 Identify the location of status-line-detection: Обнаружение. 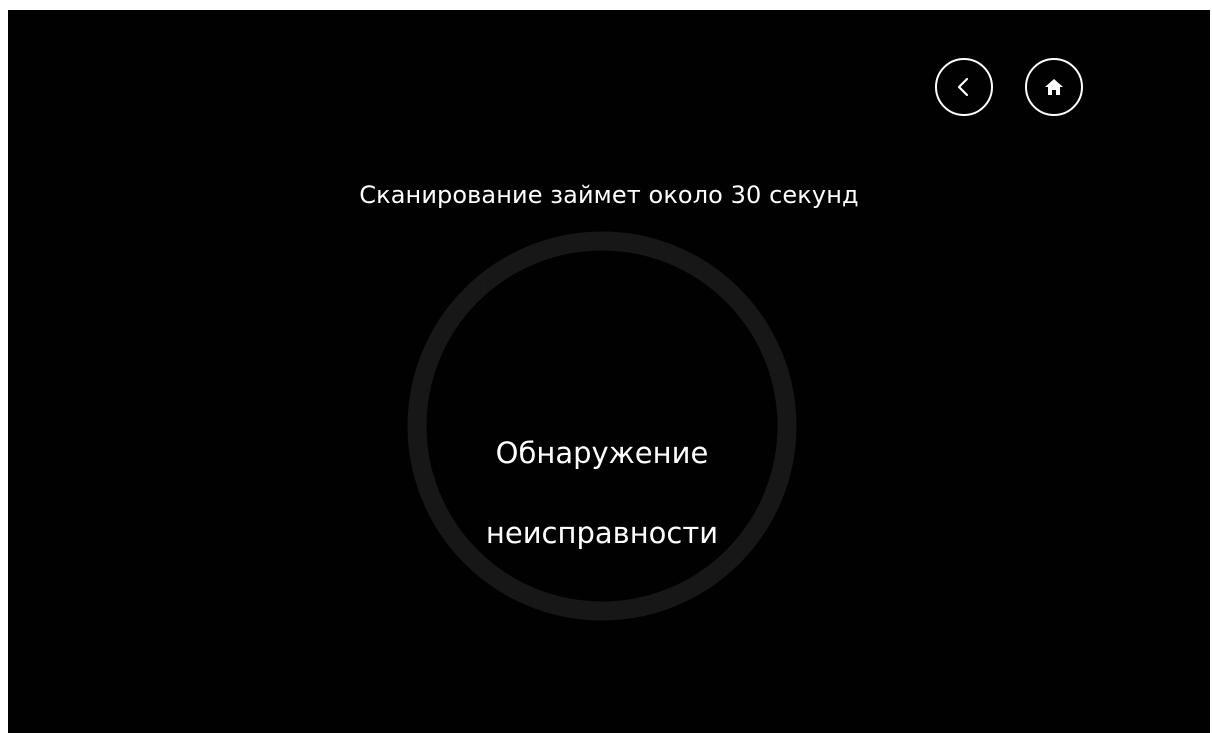
(602, 453).